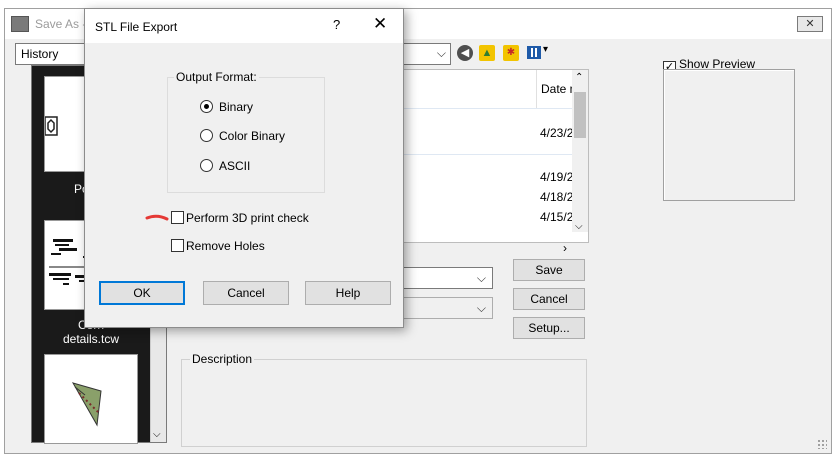 This screenshot has height=454, width=836. Describe the element at coordinates (235, 166) in the screenshot. I see `format-label: ASCII` at that location.